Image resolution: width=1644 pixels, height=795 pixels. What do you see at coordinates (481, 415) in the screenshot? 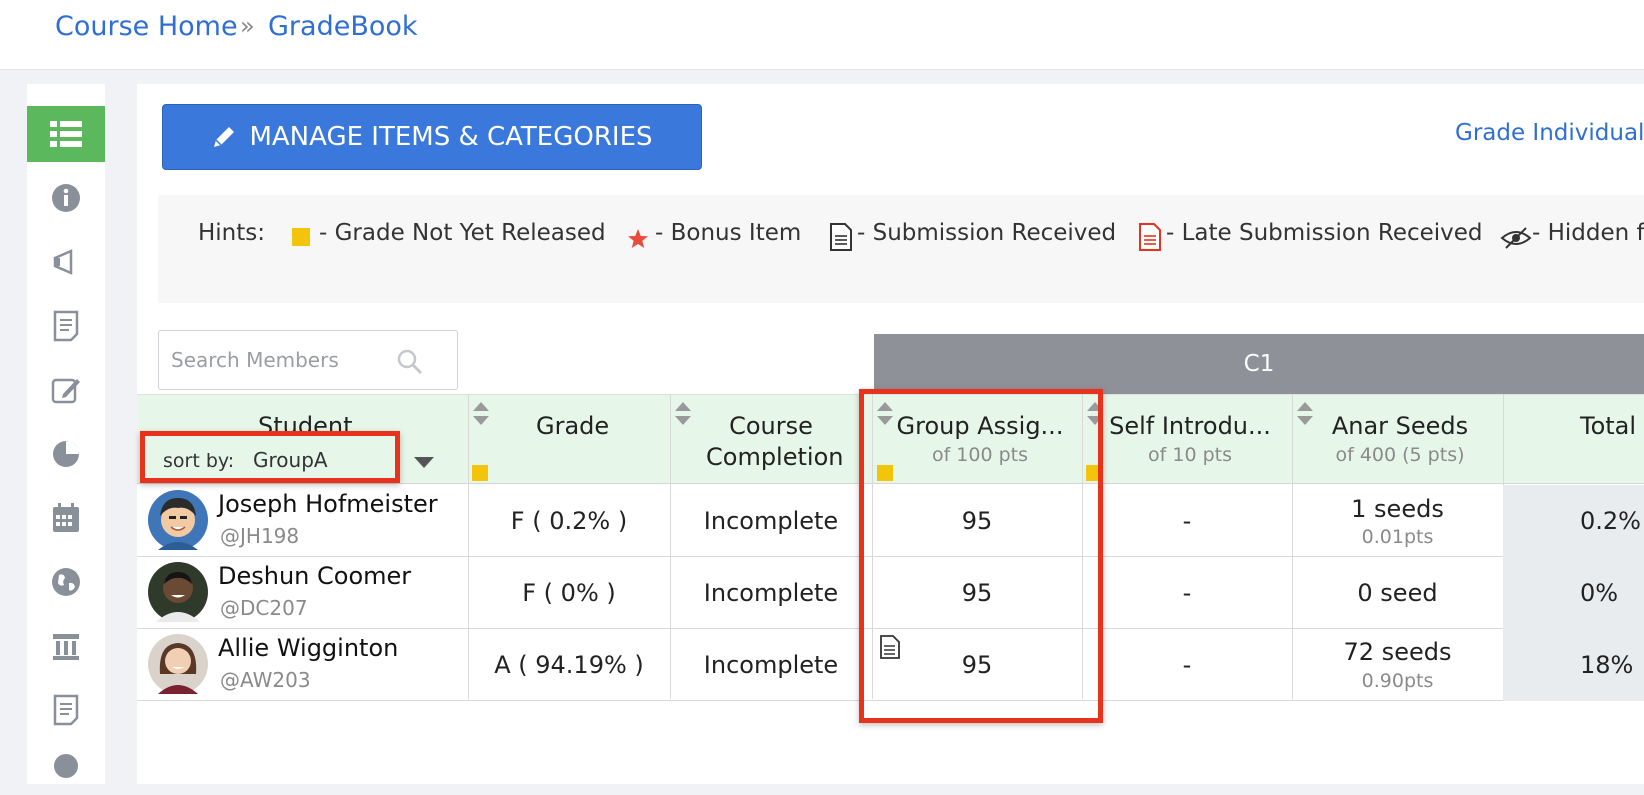
I see `sort-arrows-grade` at bounding box center [481, 415].